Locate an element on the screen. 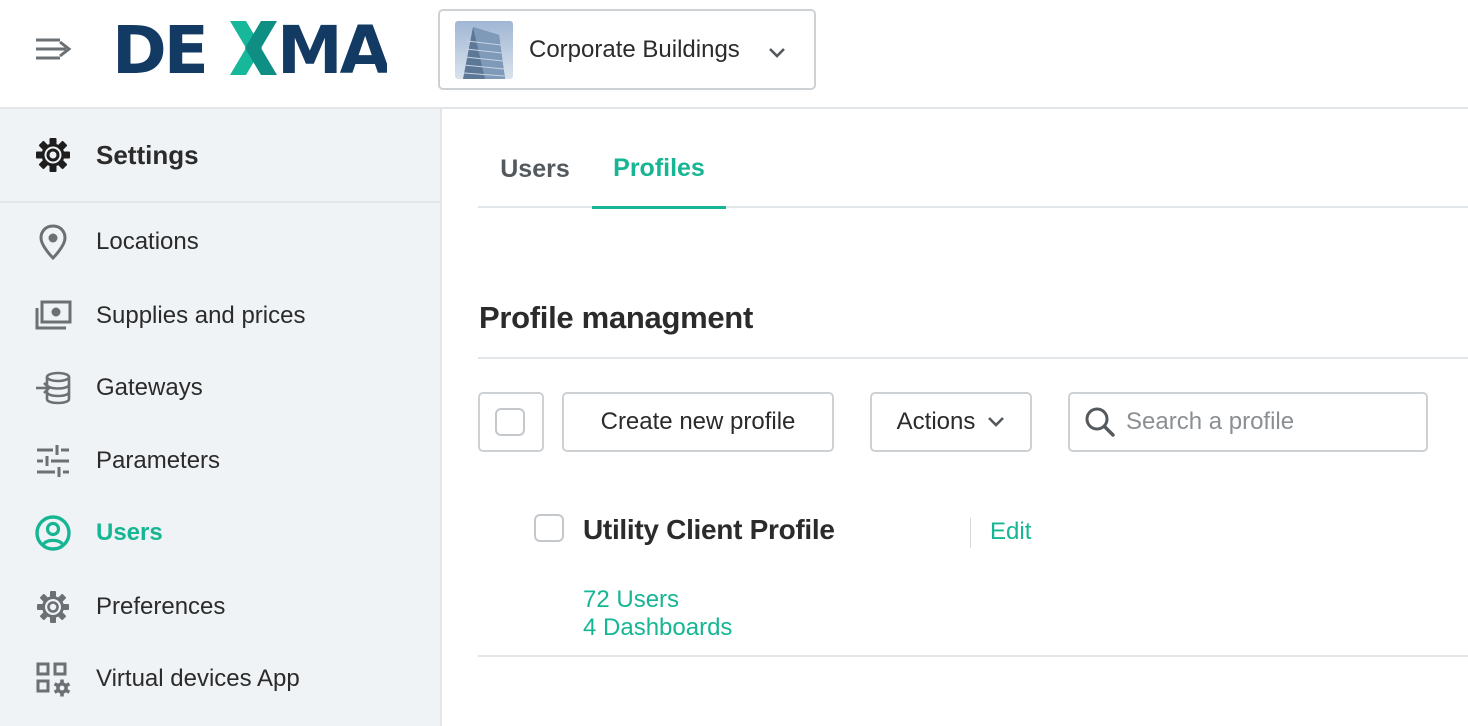 The image size is (1468, 726). sidebar-header: Settings is located at coordinates (220, 156).